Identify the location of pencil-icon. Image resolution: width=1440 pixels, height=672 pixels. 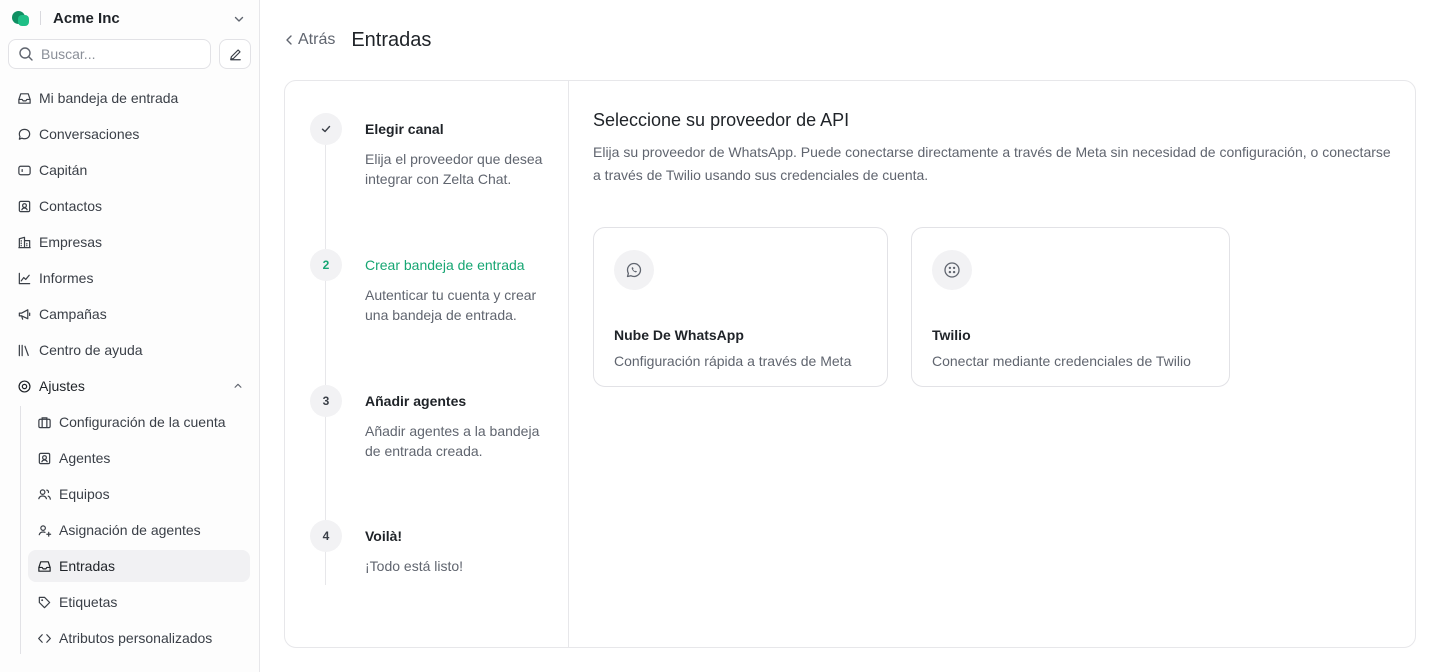
(235, 54).